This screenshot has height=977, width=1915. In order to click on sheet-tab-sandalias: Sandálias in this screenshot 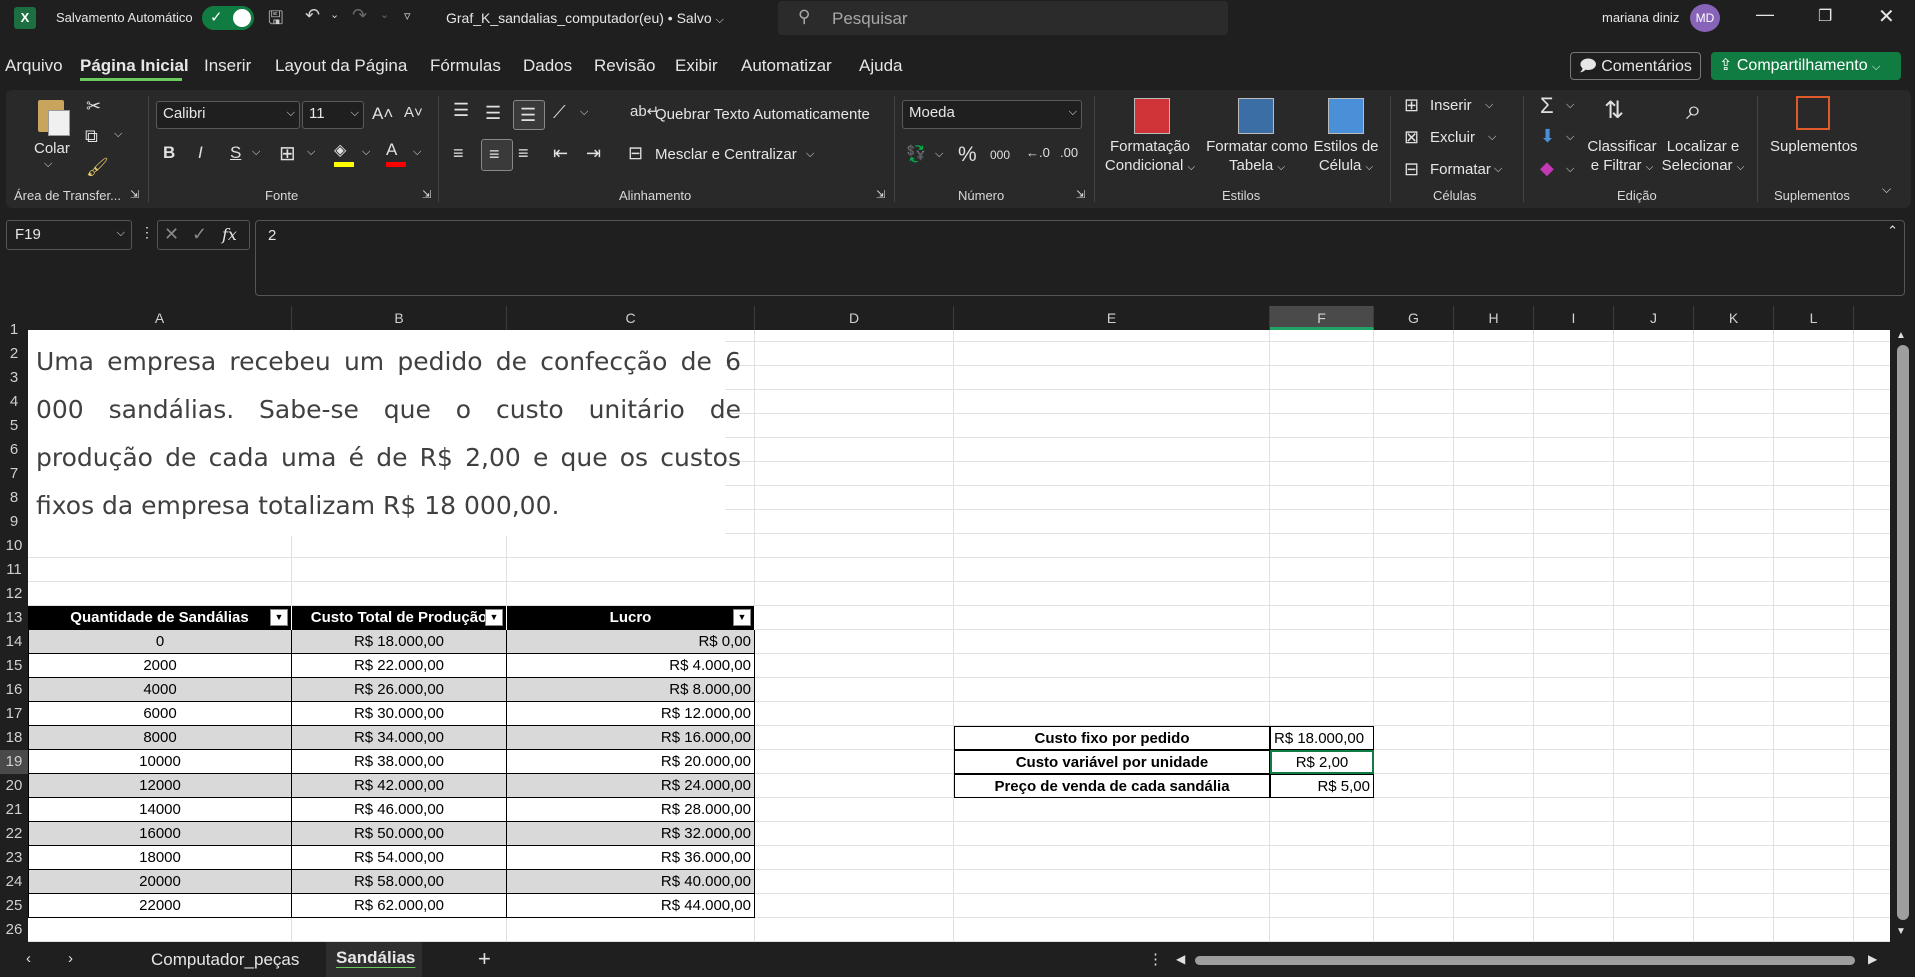, I will do `click(374, 959)`.